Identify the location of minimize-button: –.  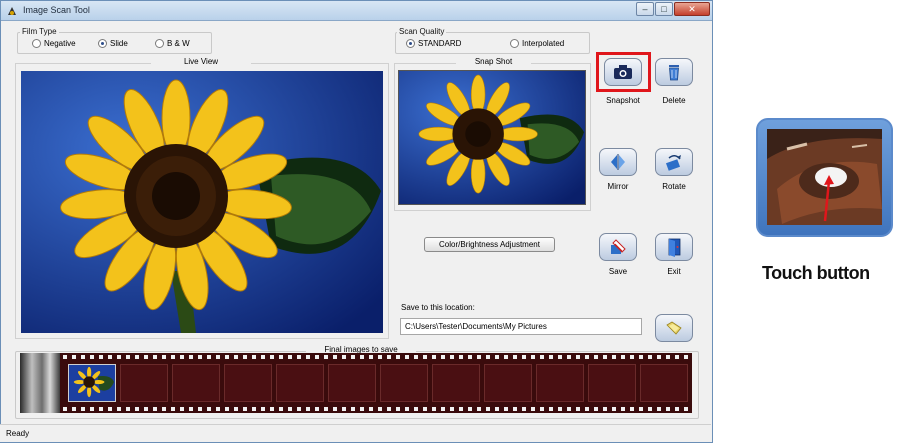
(645, 9).